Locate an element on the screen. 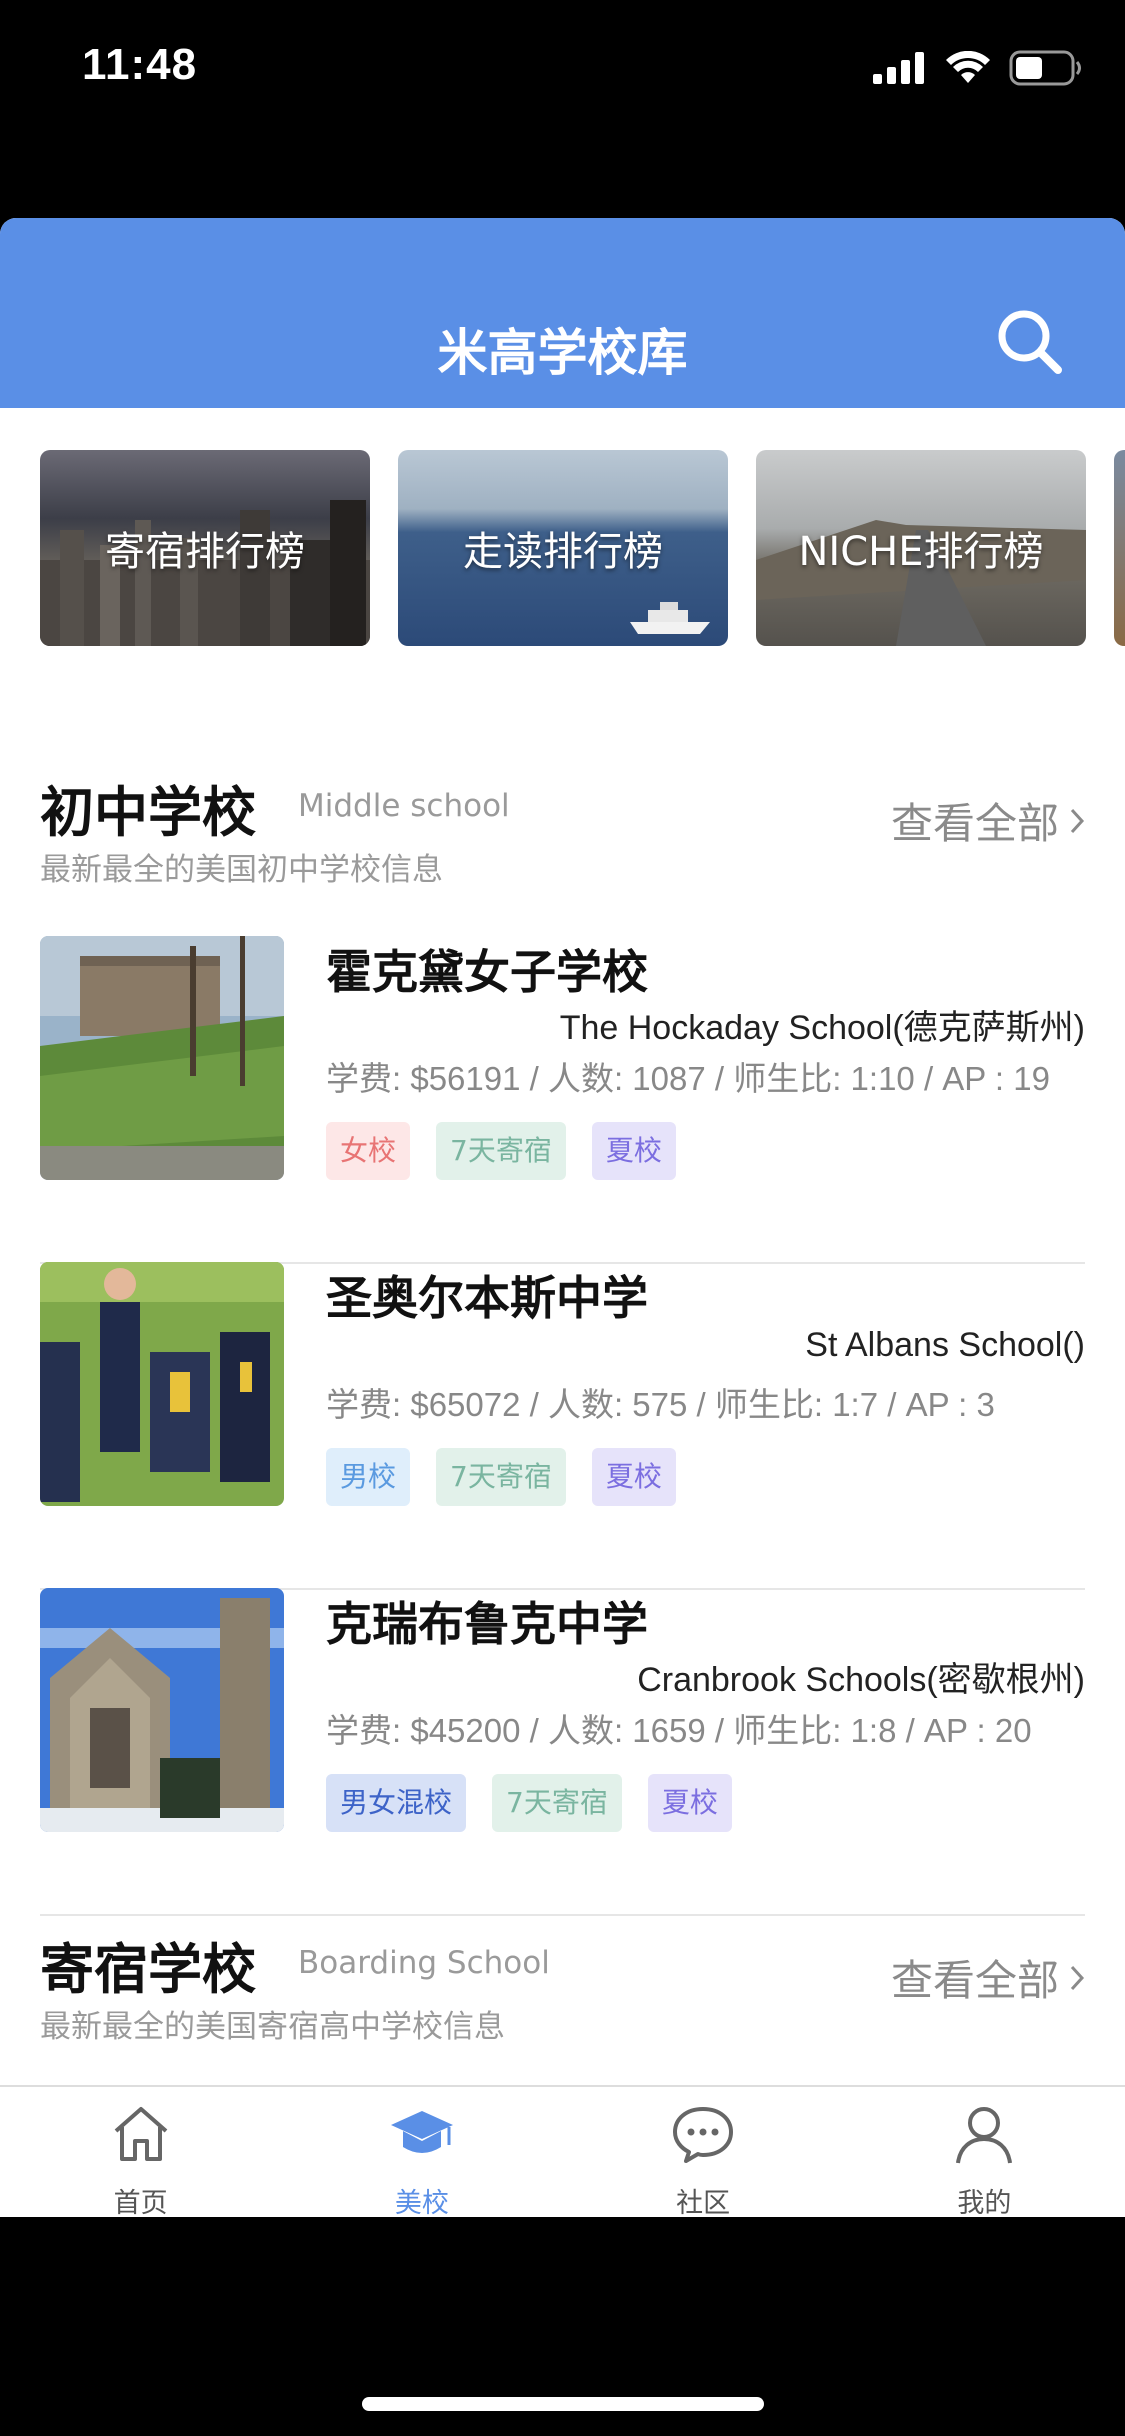 This screenshot has height=2436, width=1125. school-tags: 男校 7天寄宿 夏校 is located at coordinates (501, 1477).